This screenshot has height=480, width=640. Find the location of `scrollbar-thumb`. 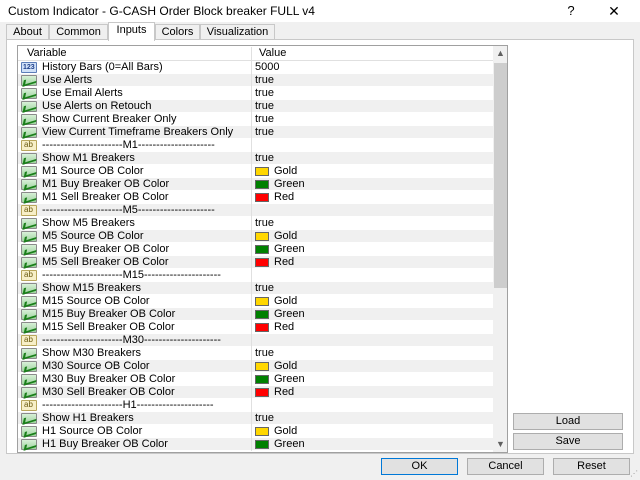

scrollbar-thumb is located at coordinates (500, 175).